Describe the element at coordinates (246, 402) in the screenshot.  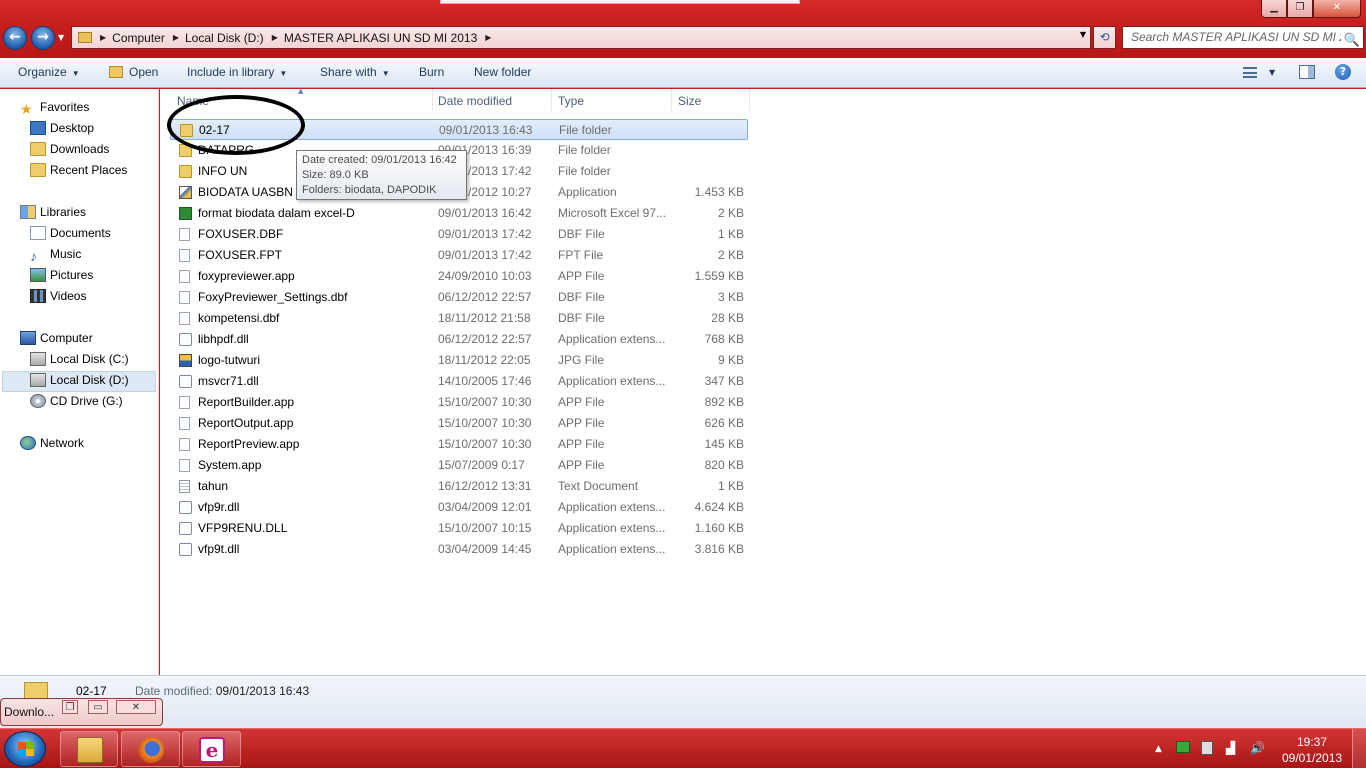
I see `file-name: ReportBuilder.app` at that location.